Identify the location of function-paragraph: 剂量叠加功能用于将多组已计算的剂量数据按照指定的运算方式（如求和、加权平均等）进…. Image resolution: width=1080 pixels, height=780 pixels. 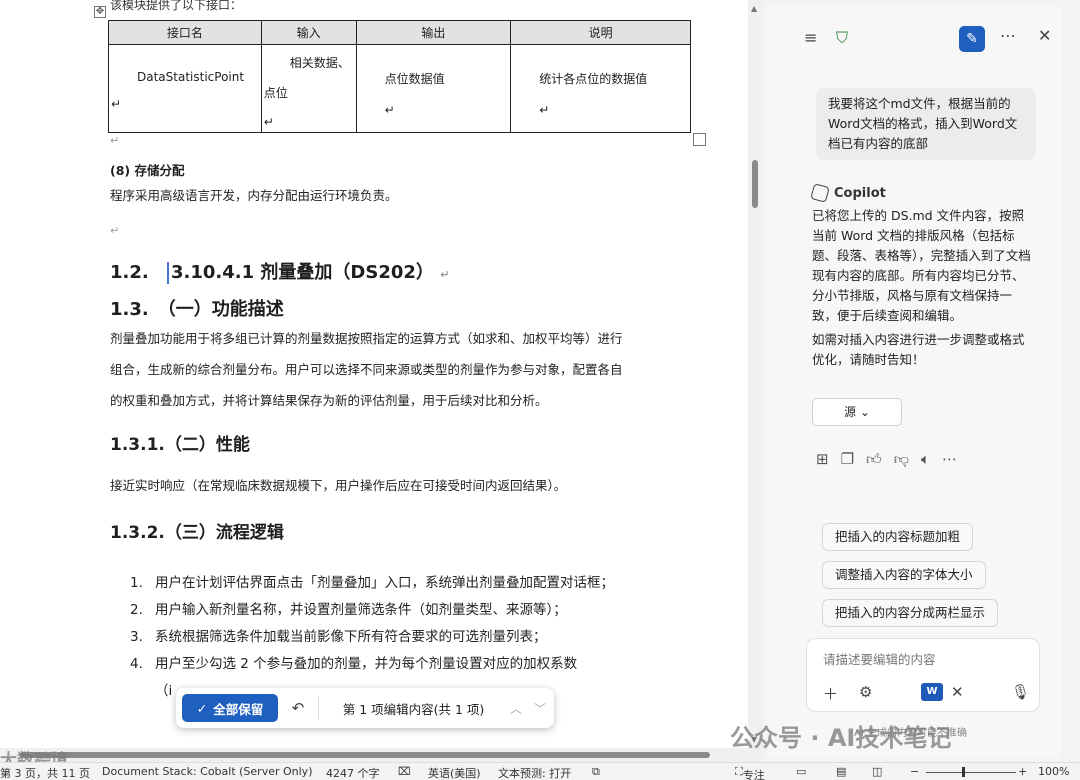
(366, 369).